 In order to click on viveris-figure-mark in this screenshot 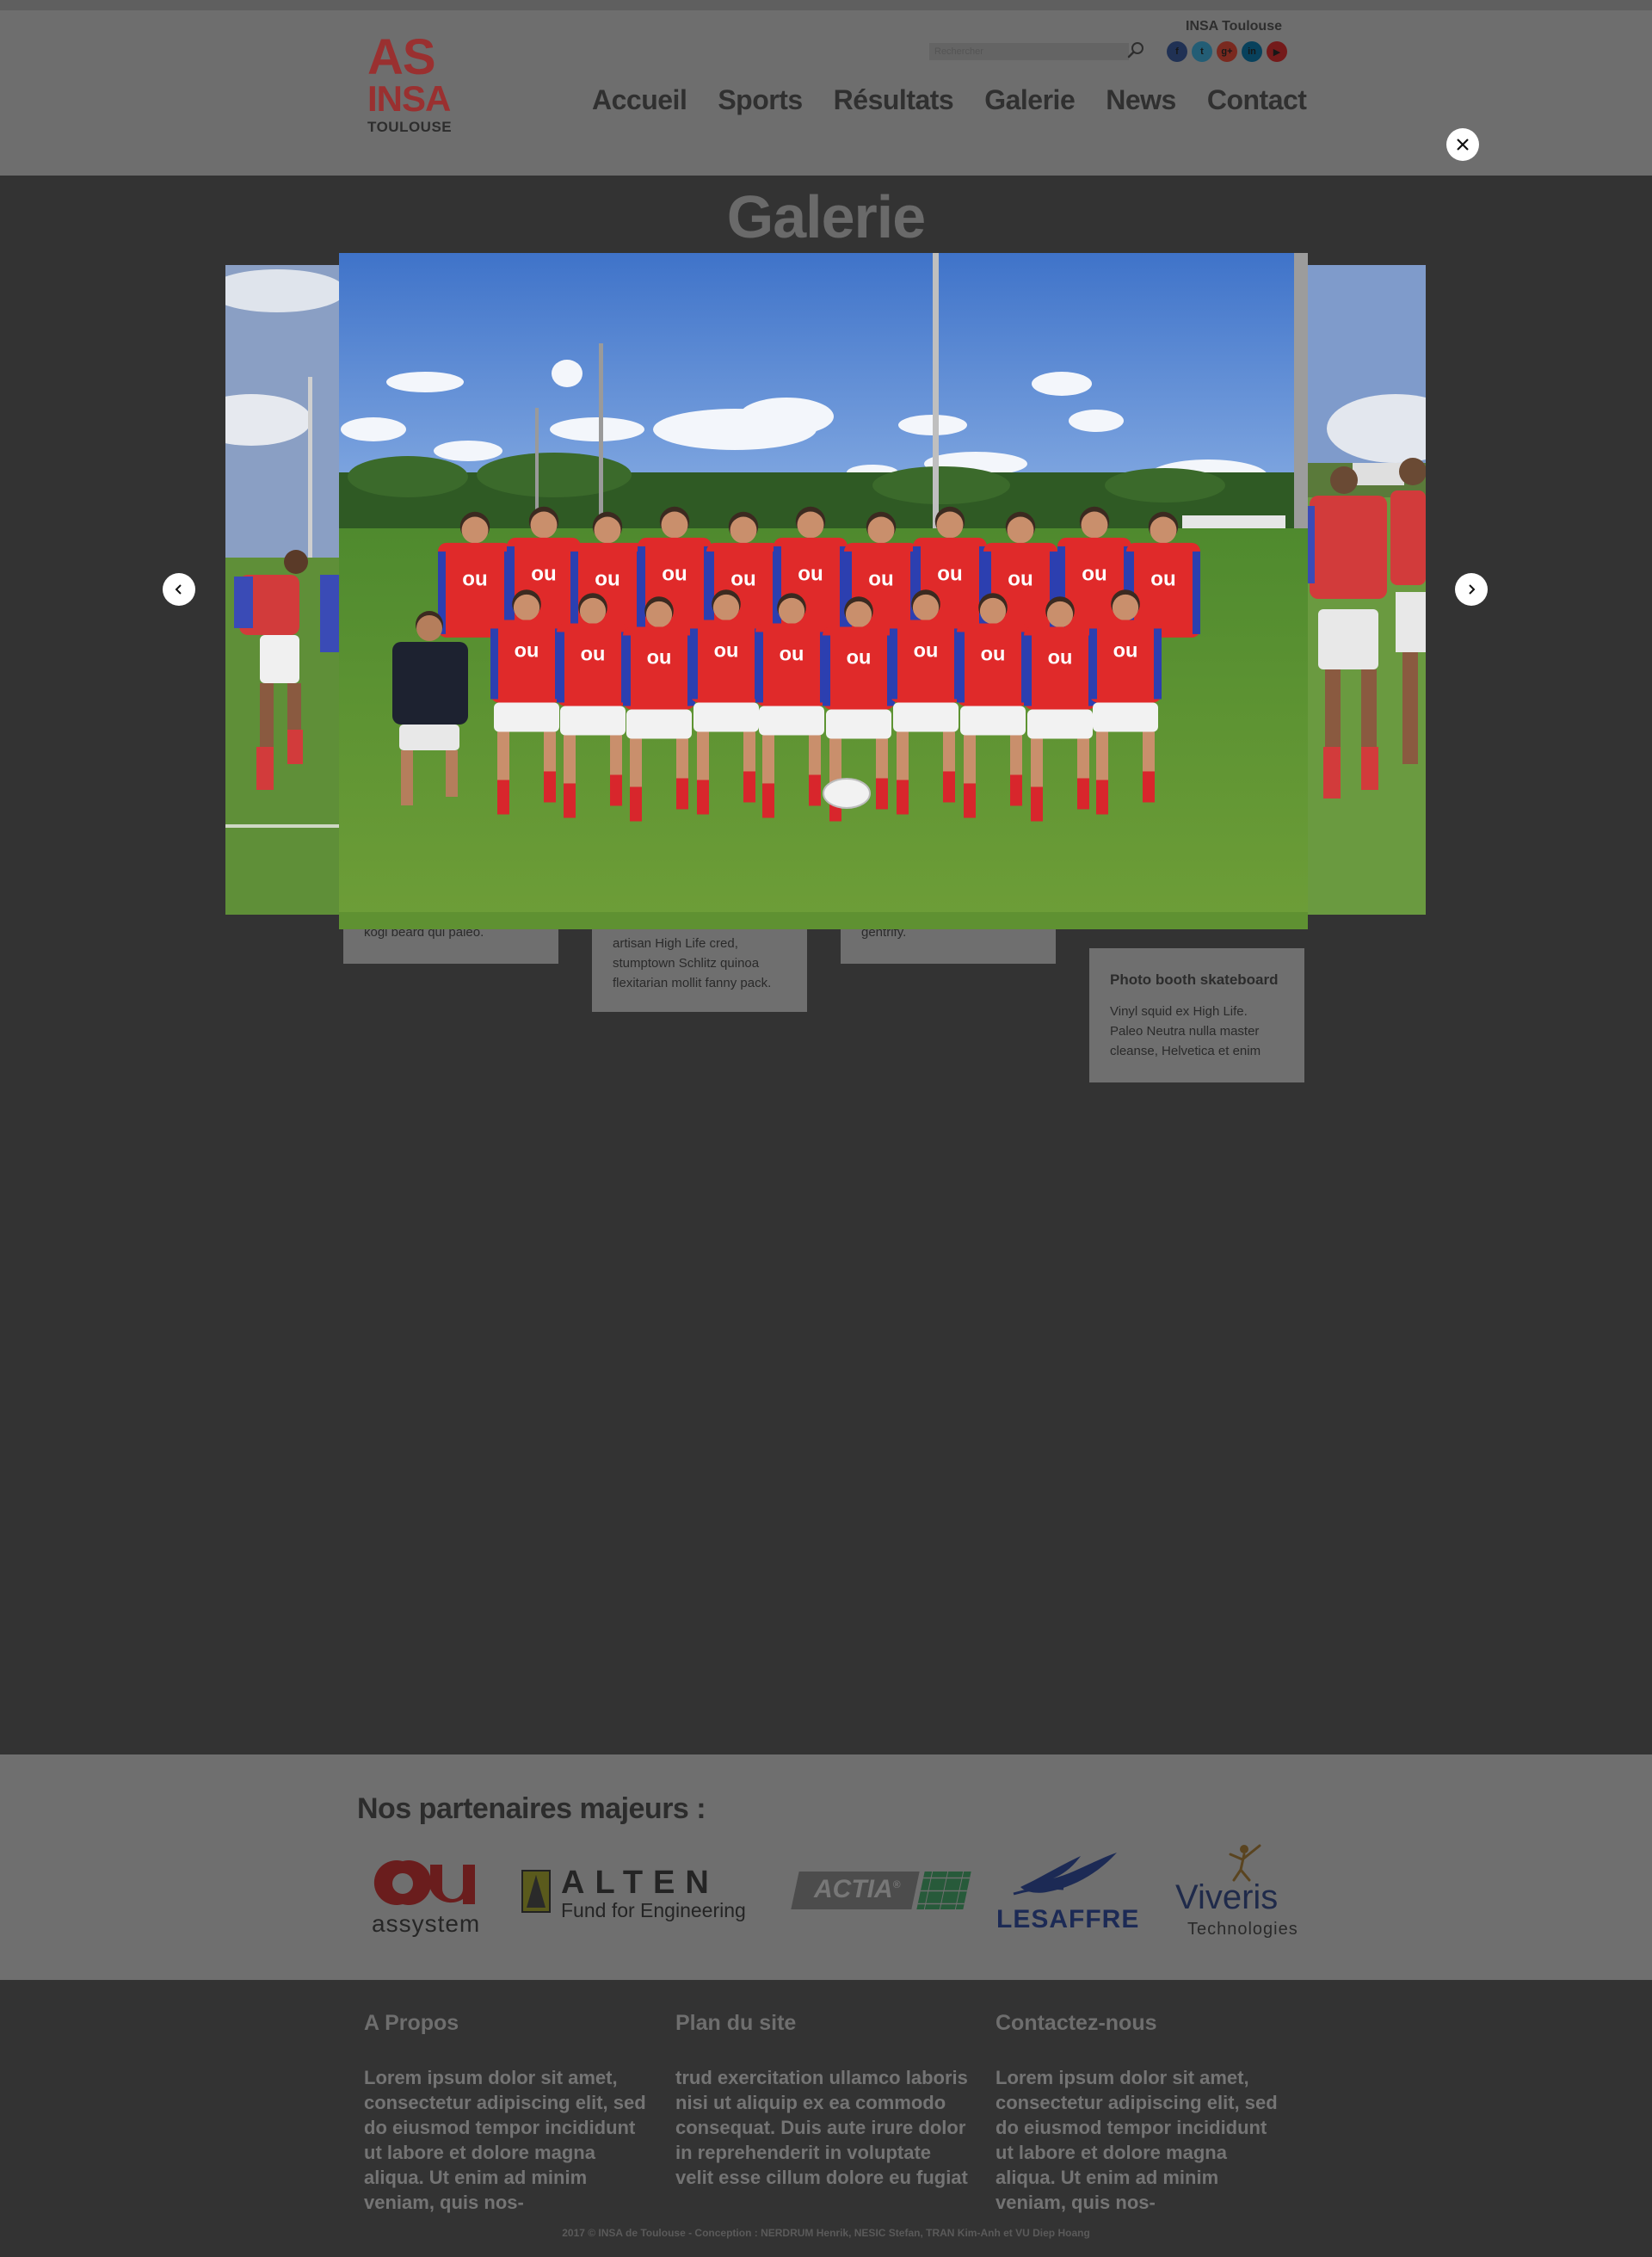, I will do `click(1245, 1863)`.